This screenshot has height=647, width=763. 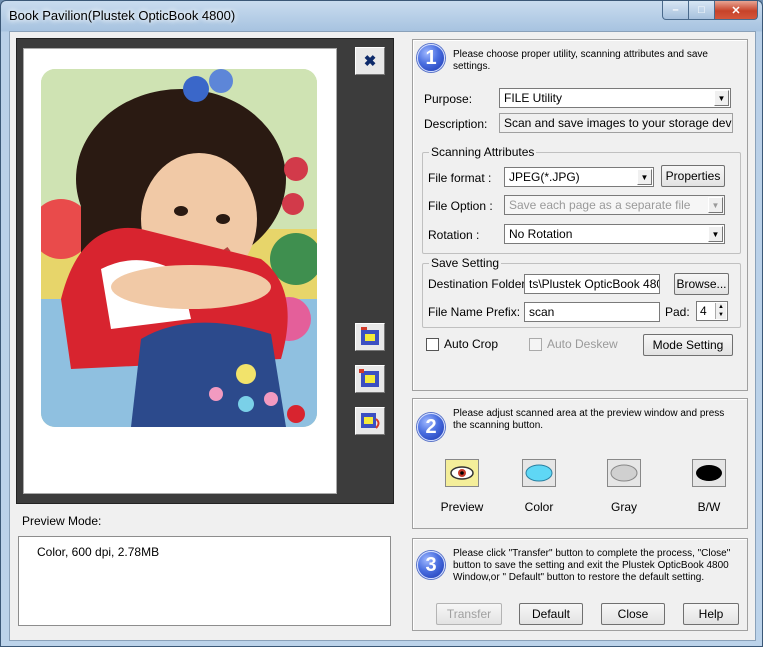 What do you see at coordinates (431, 565) in the screenshot?
I see `step-3-badge: 3` at bounding box center [431, 565].